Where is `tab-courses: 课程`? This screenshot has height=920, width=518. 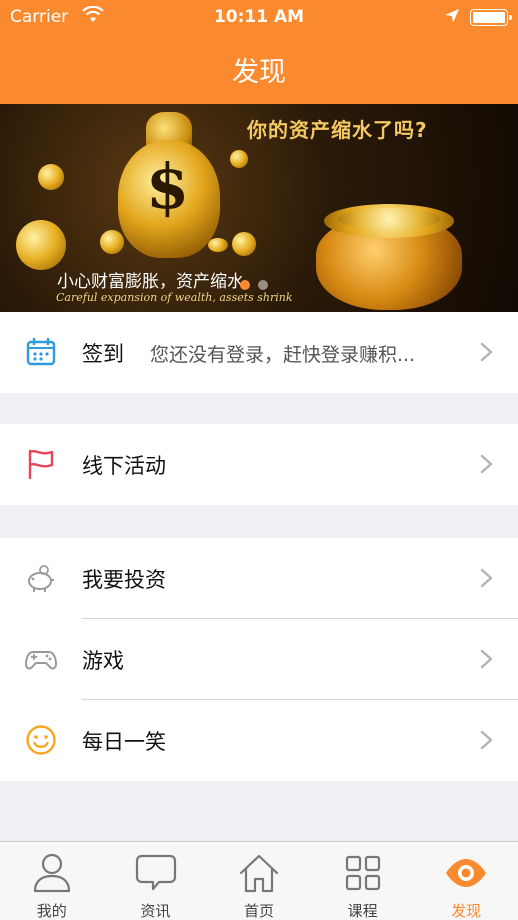
tab-courses: 课程 is located at coordinates (363, 881).